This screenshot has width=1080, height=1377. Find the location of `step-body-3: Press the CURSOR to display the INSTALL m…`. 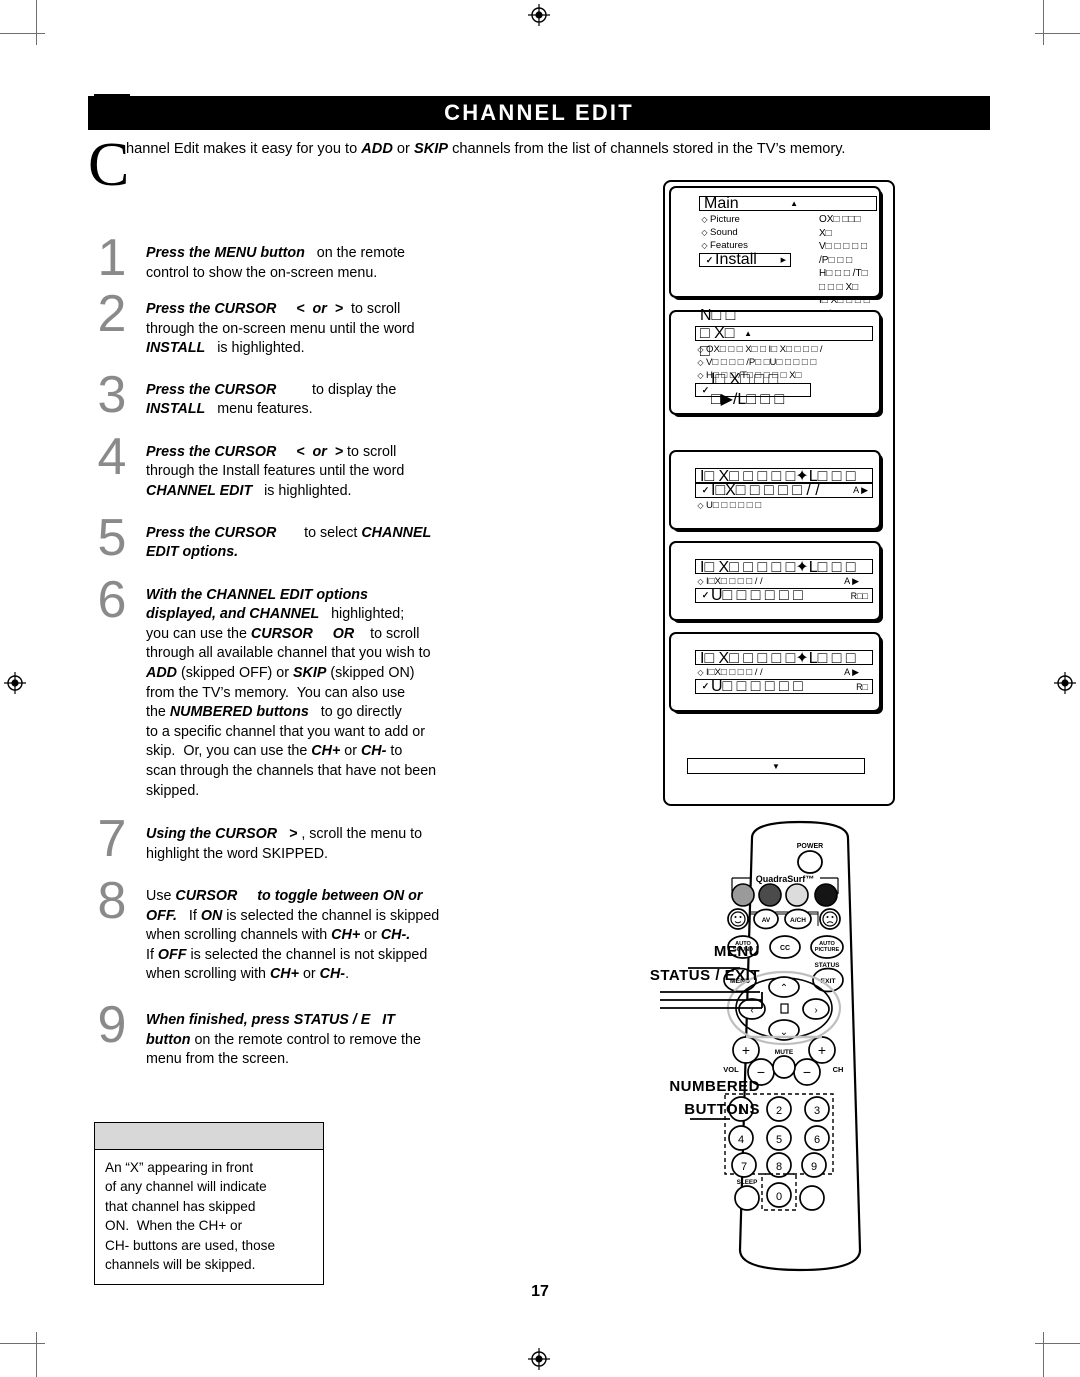

step-body-3: Press the CURSOR to display the INSTALL m… is located at coordinates (271, 399).